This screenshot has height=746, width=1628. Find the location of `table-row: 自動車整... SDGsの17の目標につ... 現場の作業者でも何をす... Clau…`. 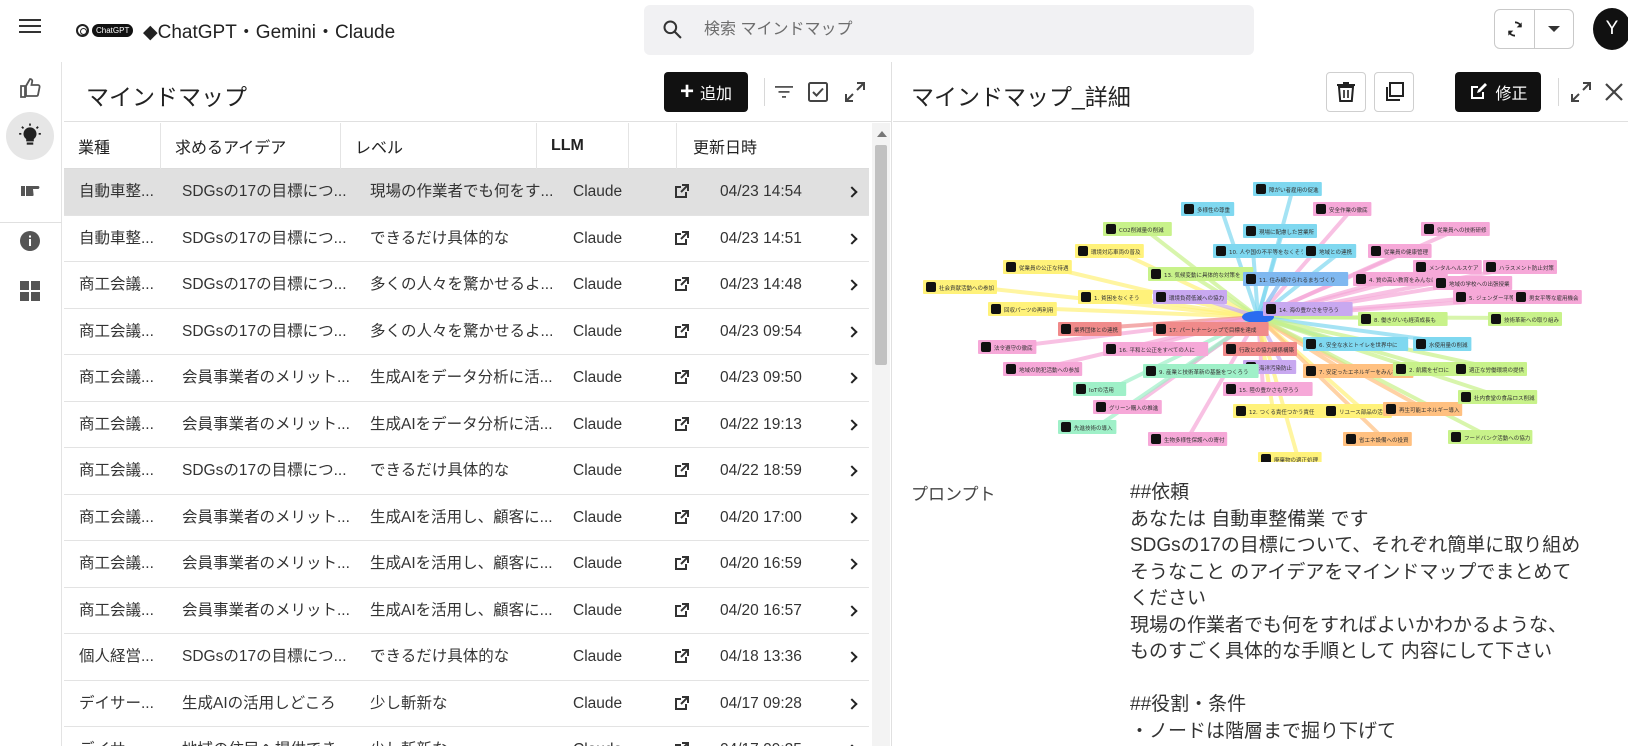

table-row: 自動車整... SDGsの17の目標につ... 現場の作業者でも何をす... Clau… is located at coordinates (466, 192).